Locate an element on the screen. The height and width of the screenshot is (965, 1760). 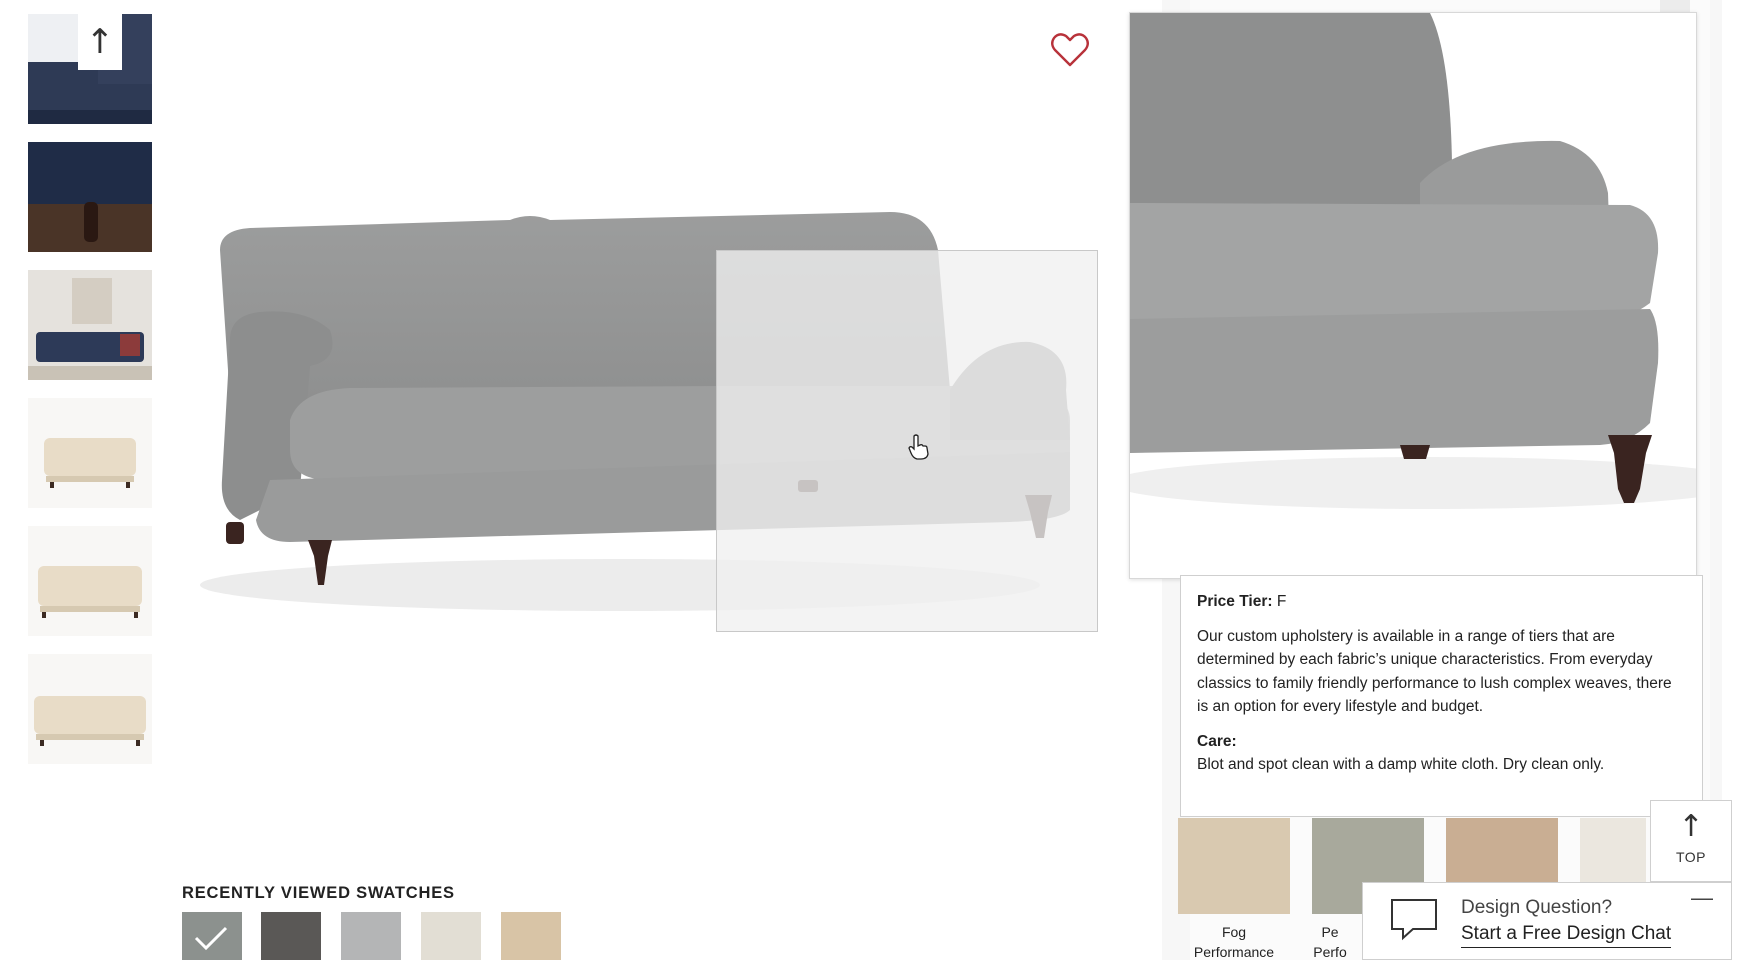
swatch-fog is located at coordinates (1234, 866).